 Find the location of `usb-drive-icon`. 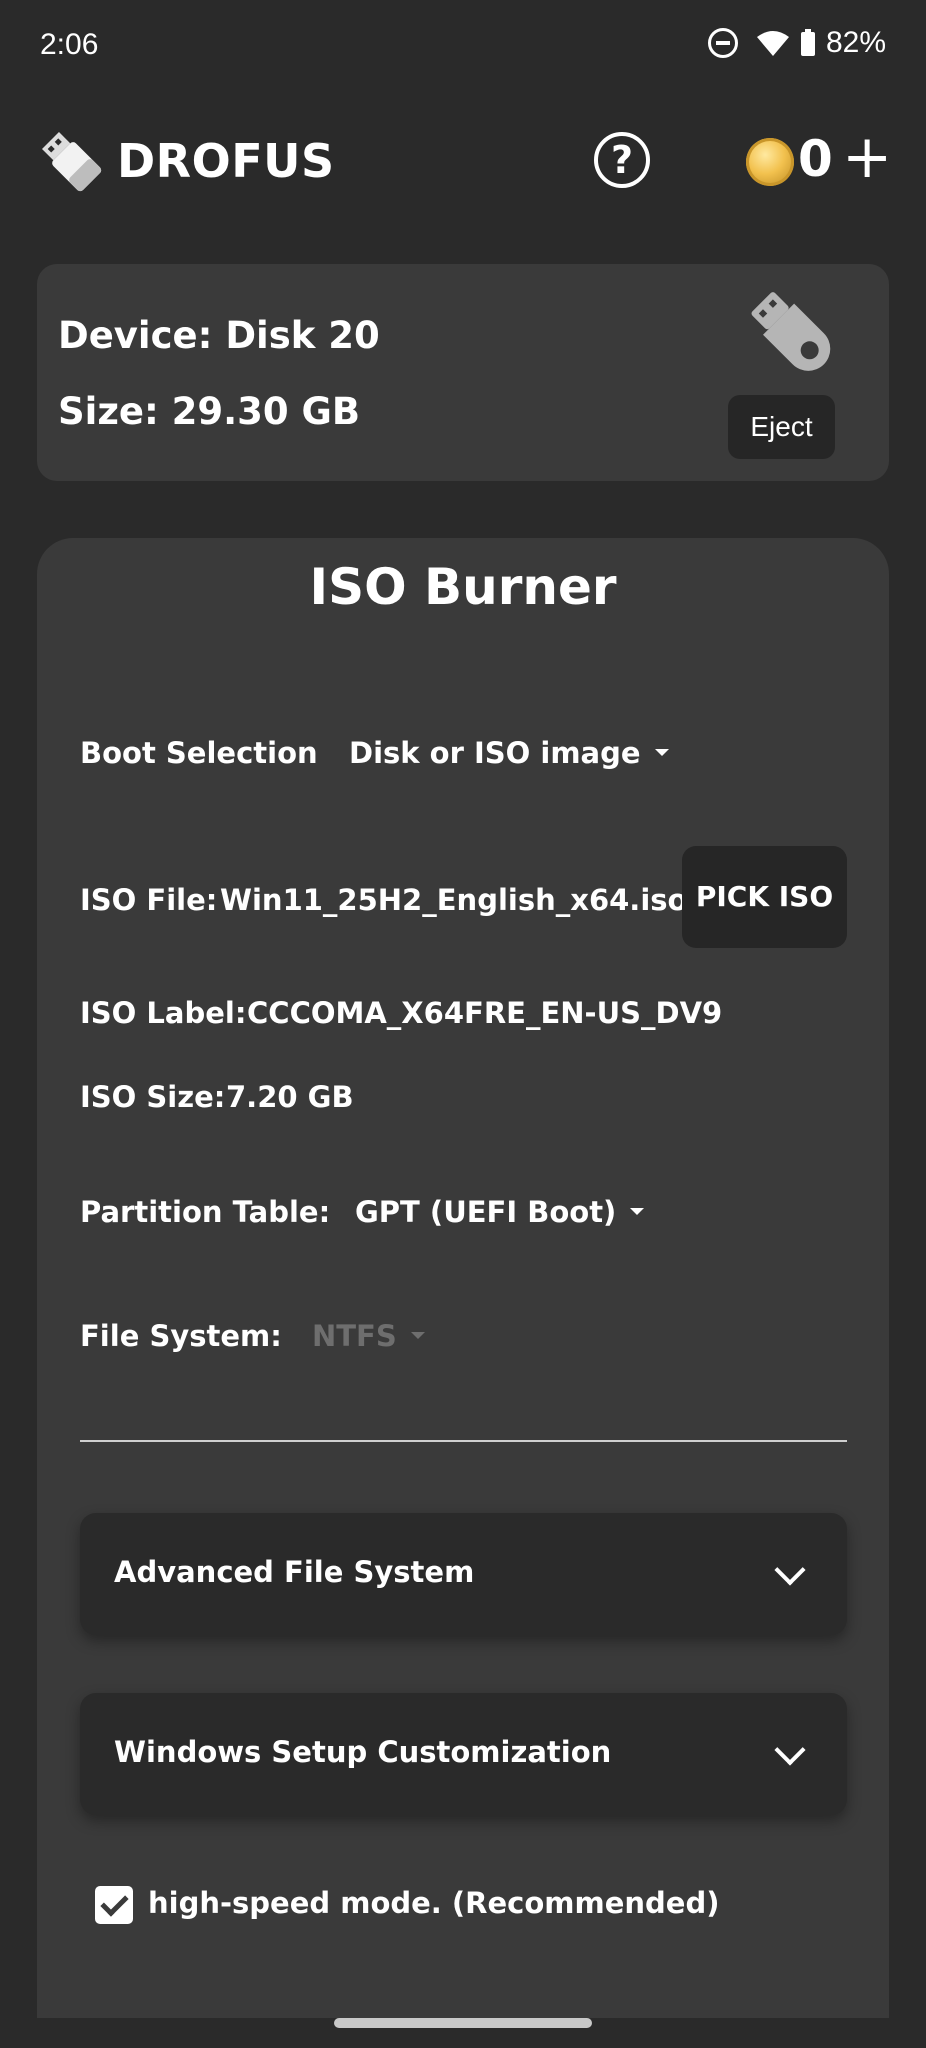

usb-drive-icon is located at coordinates (792, 334).